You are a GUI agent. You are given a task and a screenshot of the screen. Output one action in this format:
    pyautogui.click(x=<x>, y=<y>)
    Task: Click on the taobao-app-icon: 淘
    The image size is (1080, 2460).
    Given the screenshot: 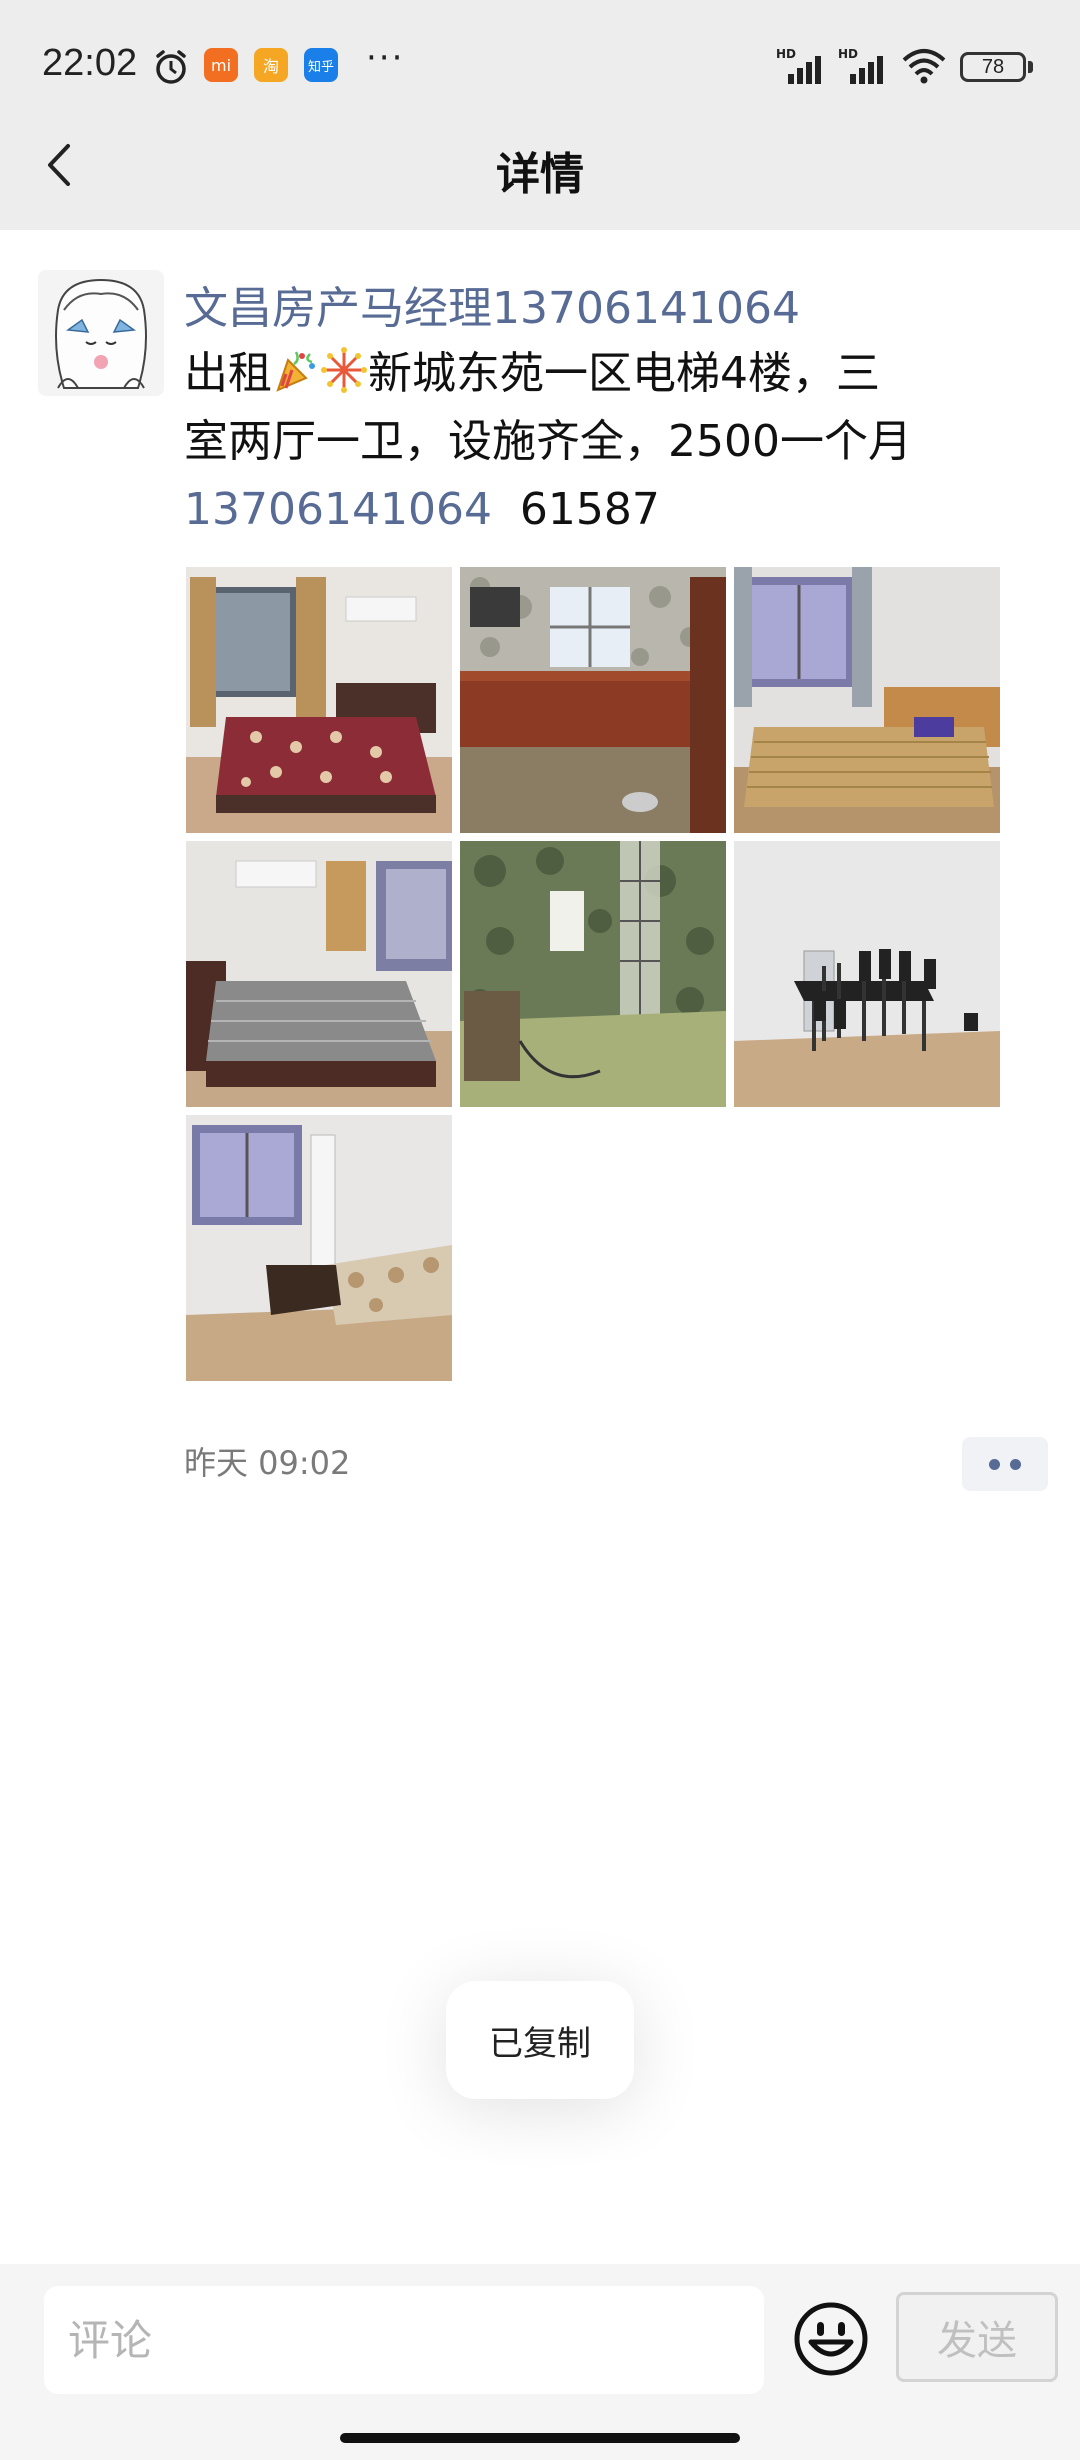 What is the action you would take?
    pyautogui.click(x=271, y=65)
    